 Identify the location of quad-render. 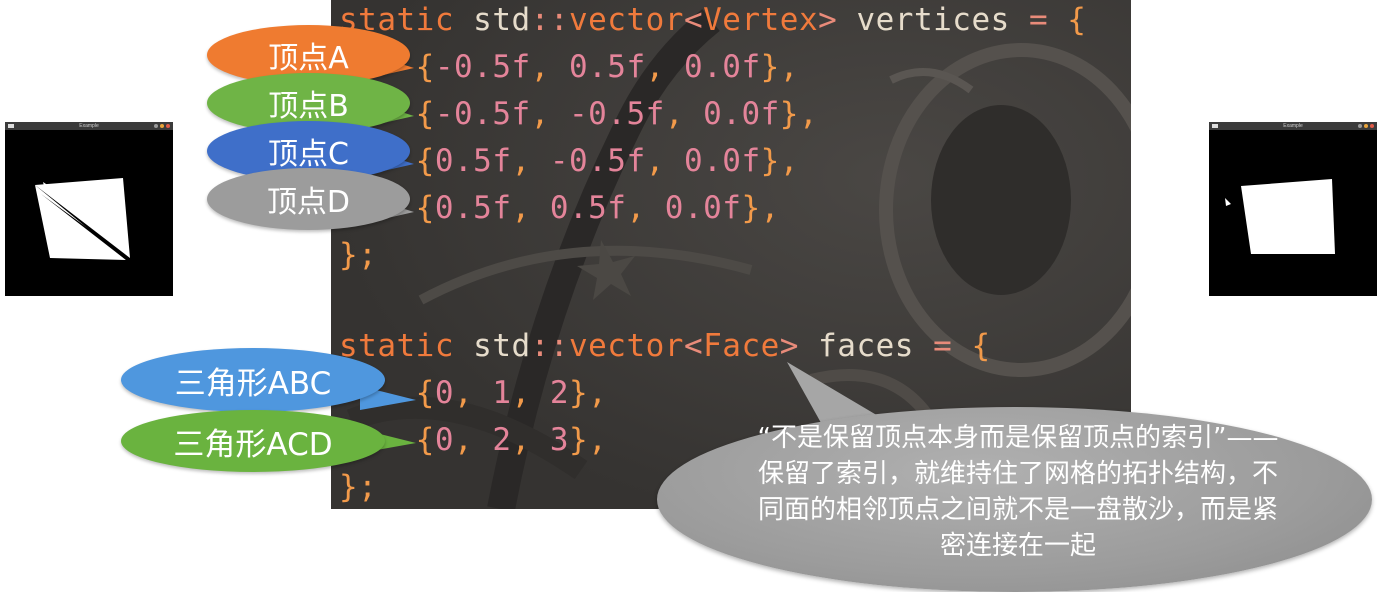
(1288, 216).